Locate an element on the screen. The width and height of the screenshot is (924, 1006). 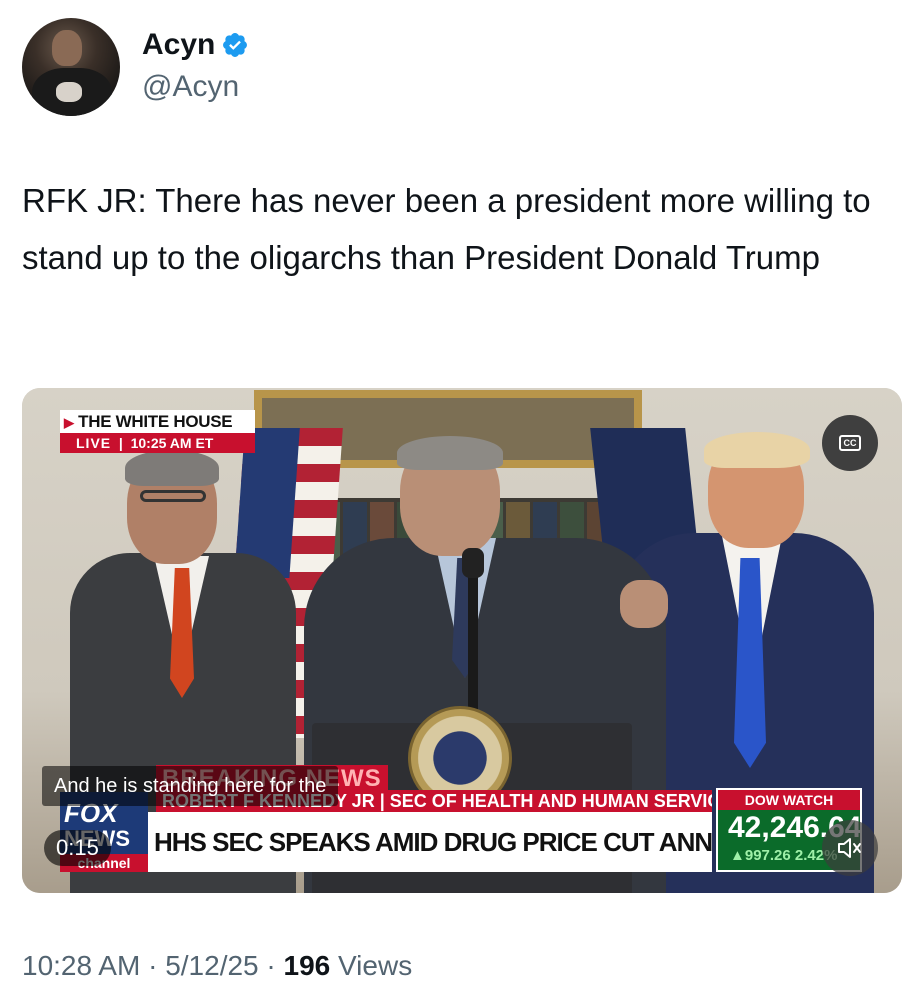
closed-captions-button: CC is located at coordinates (850, 443).